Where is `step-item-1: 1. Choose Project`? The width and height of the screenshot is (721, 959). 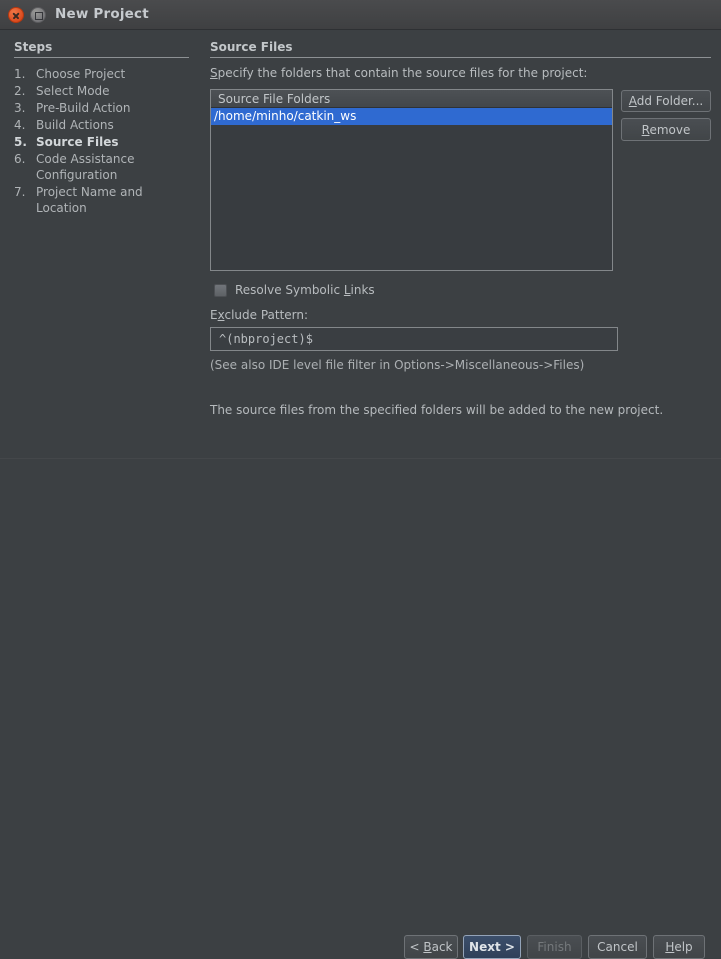
step-item-1: 1. Choose Project is located at coordinates (104, 74).